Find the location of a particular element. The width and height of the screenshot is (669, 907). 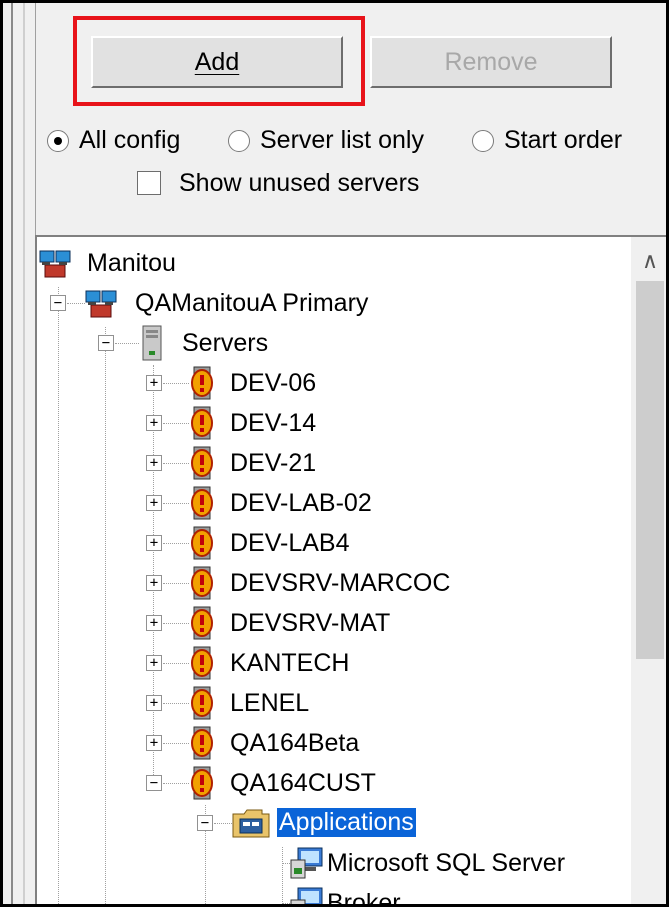

tree-node-label: DEV-LAB-02 is located at coordinates (301, 503).